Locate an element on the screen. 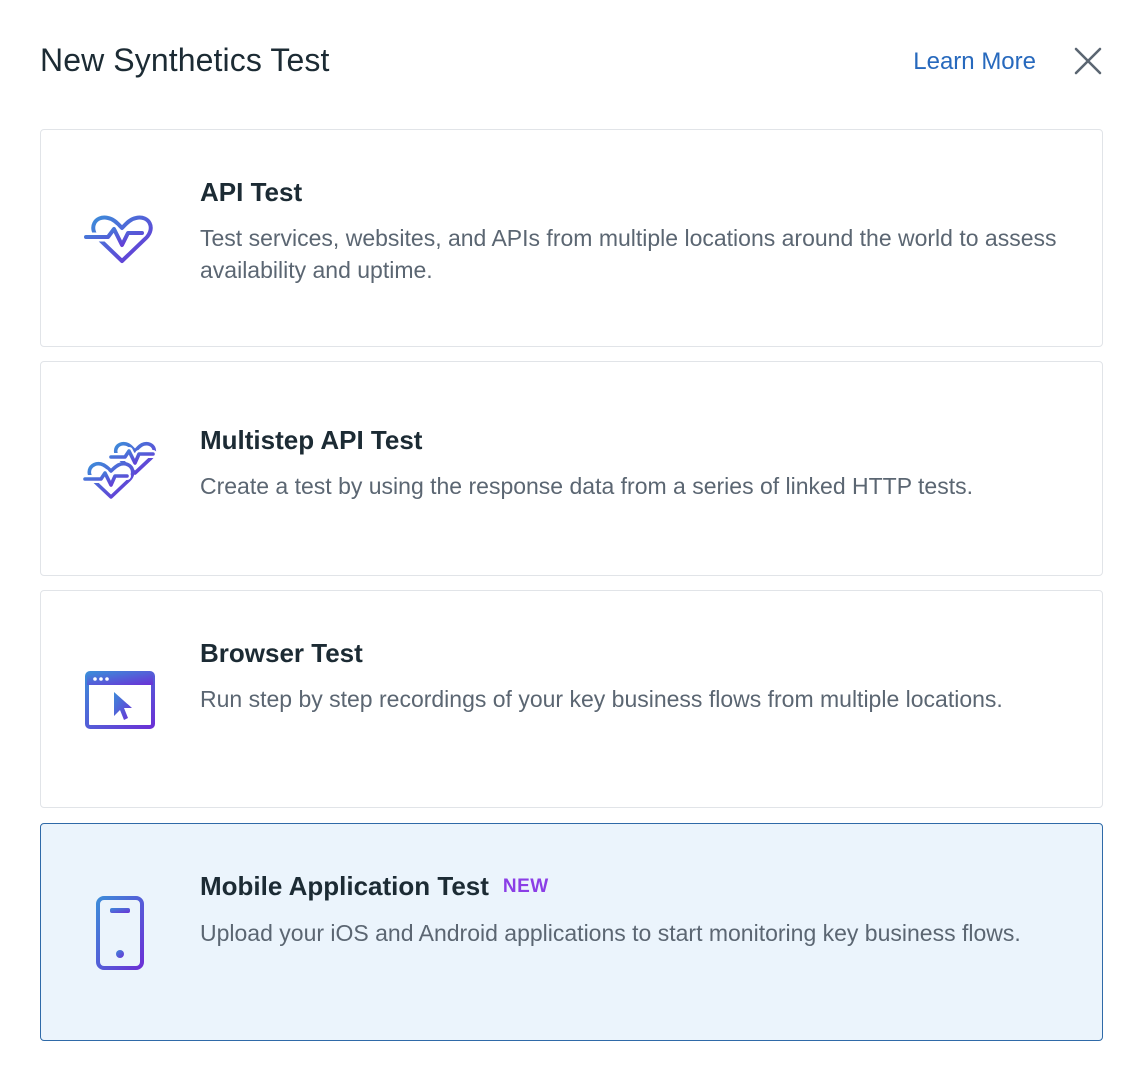 The image size is (1146, 1072). mobile-phone-icon is located at coordinates (120, 933).